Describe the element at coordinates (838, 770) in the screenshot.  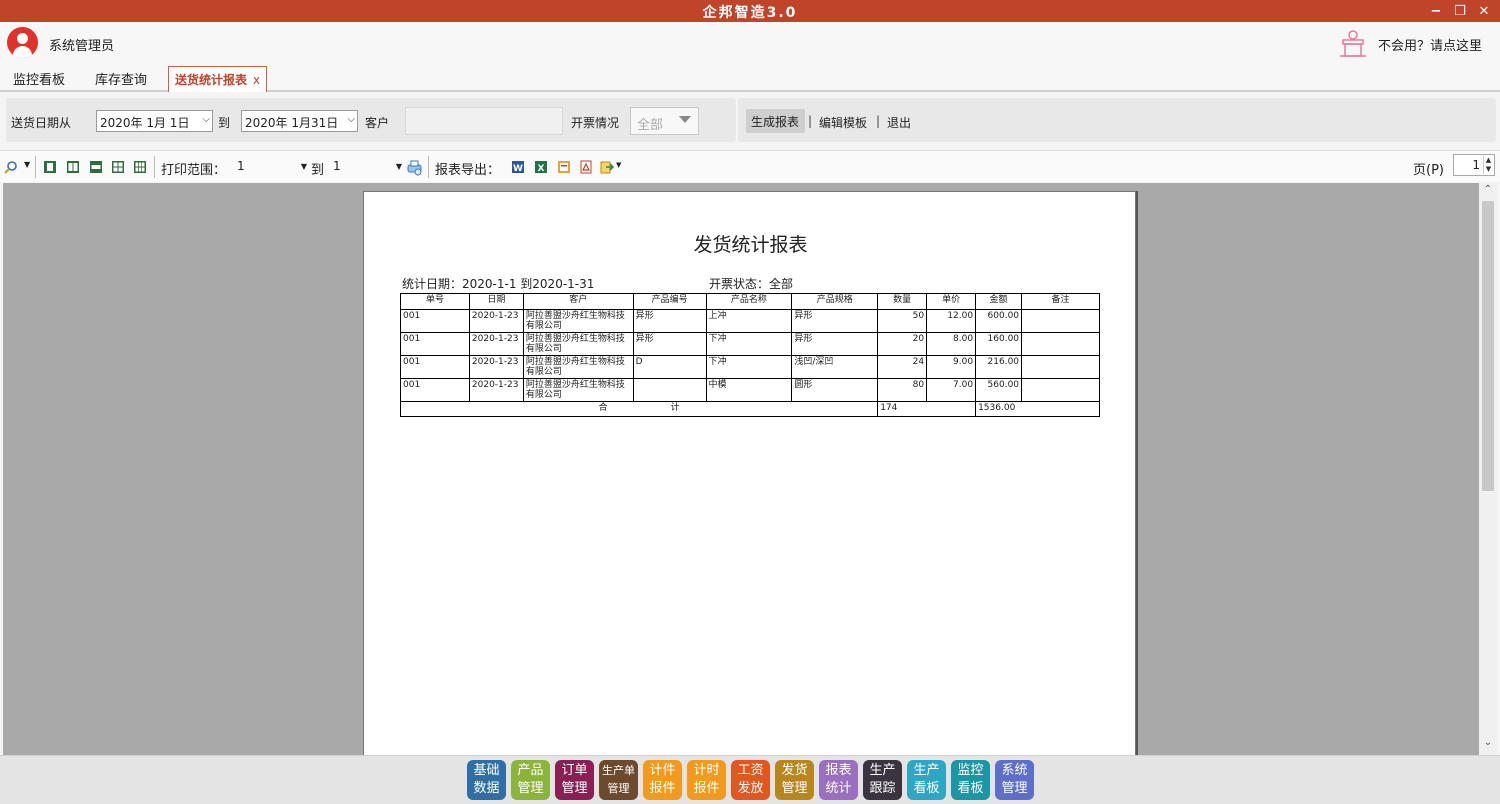
I see `dock-label: 报表` at that location.